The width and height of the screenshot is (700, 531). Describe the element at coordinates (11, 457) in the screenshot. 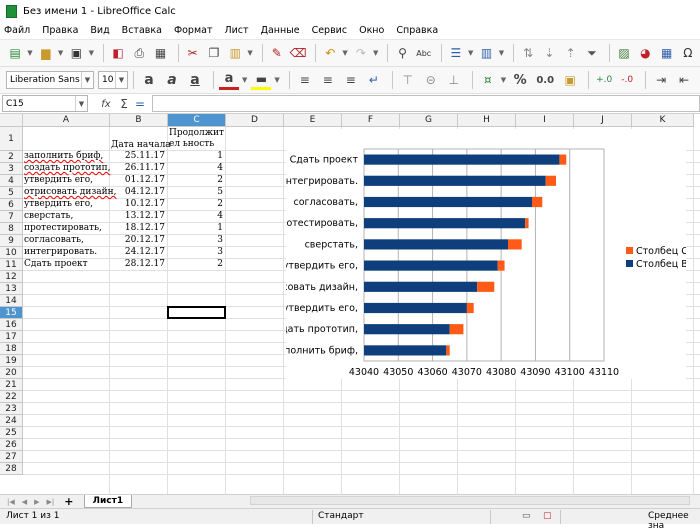

I see `row-header-27: 27` at that location.